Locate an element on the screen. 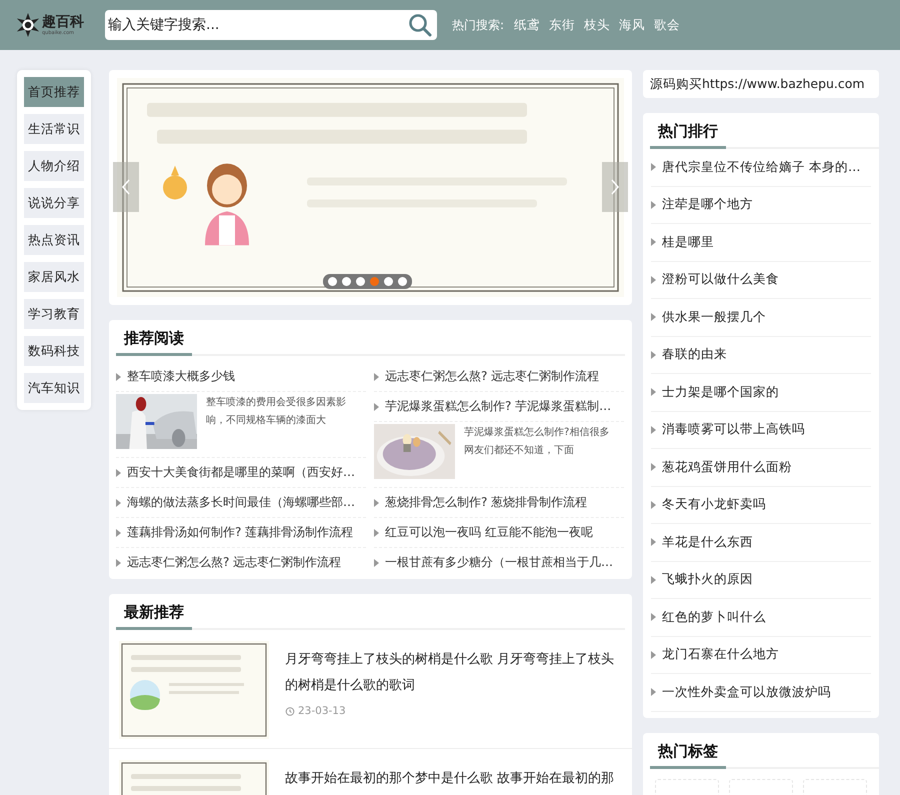 The height and width of the screenshot is (795, 900). section-title: 最新推荐 is located at coordinates (154, 612).